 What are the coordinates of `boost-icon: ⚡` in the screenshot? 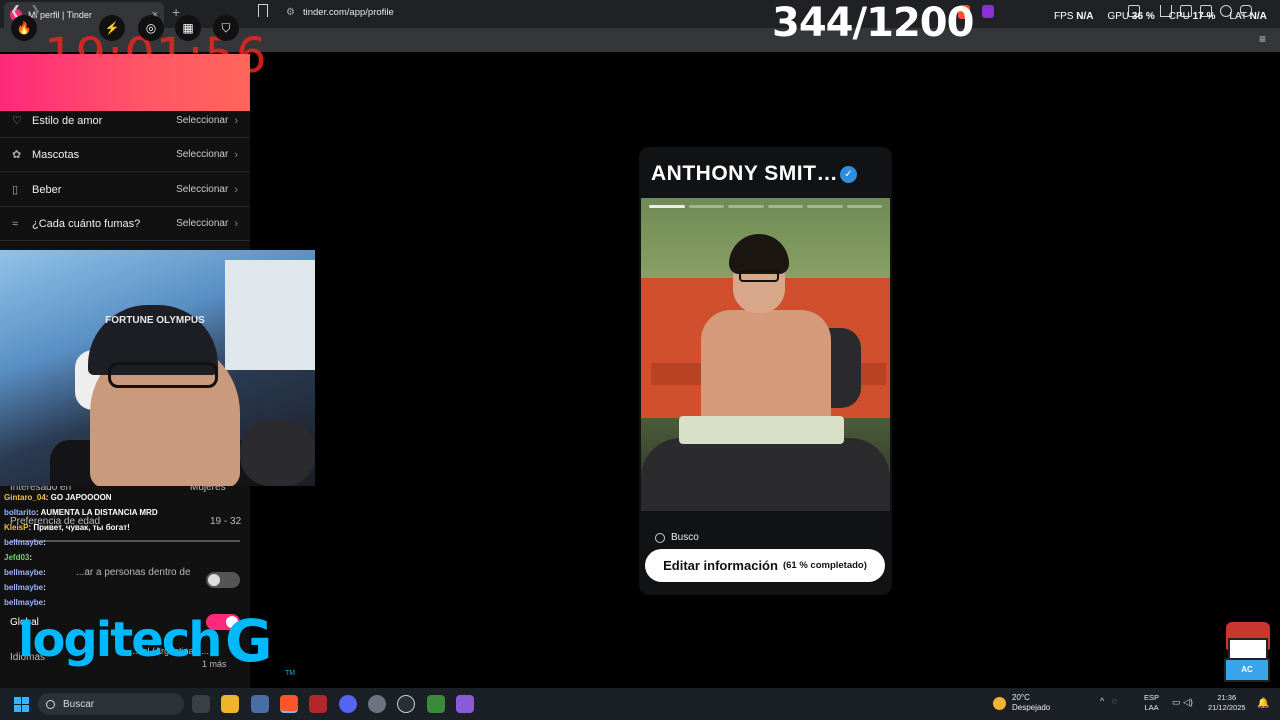 It's located at (112, 28).